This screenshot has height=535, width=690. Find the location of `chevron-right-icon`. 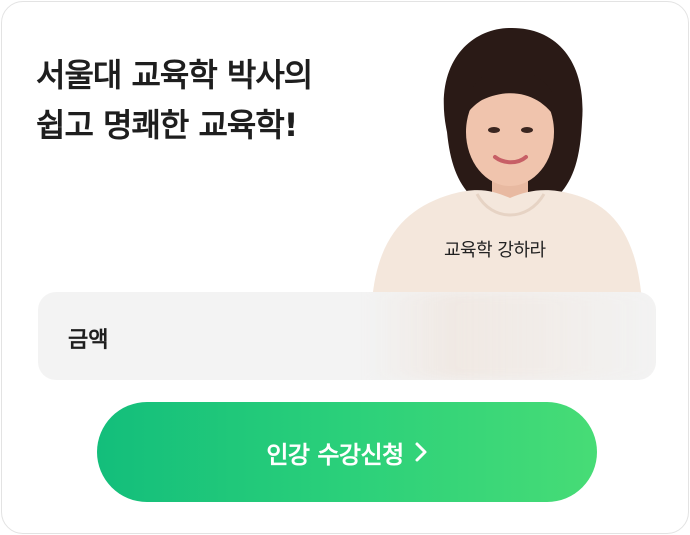

chevron-right-icon is located at coordinates (421, 452).